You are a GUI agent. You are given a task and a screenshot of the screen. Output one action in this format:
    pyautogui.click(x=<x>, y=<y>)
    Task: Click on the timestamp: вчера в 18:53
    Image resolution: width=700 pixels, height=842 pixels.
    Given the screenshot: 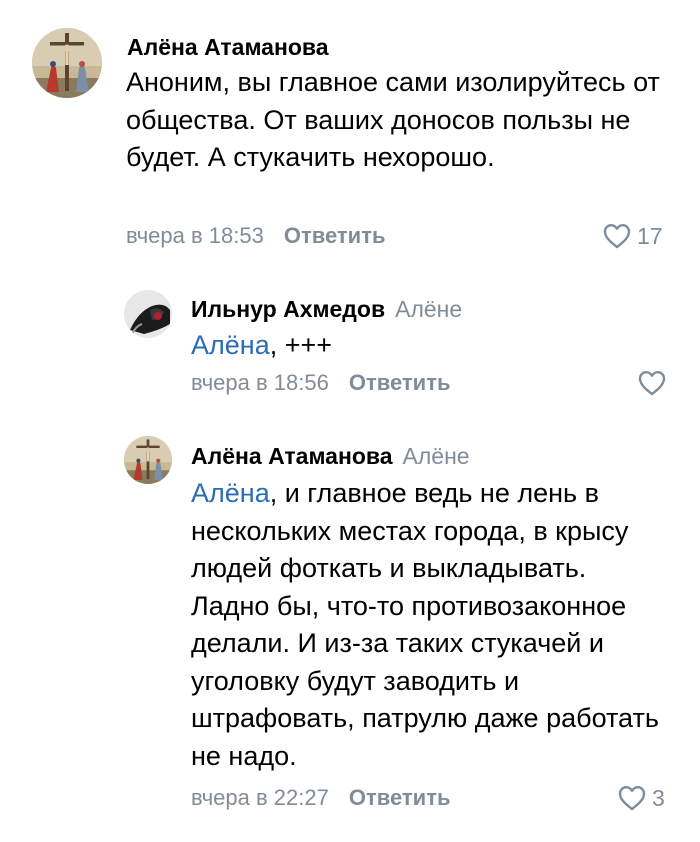 What is the action you would take?
    pyautogui.click(x=195, y=235)
    